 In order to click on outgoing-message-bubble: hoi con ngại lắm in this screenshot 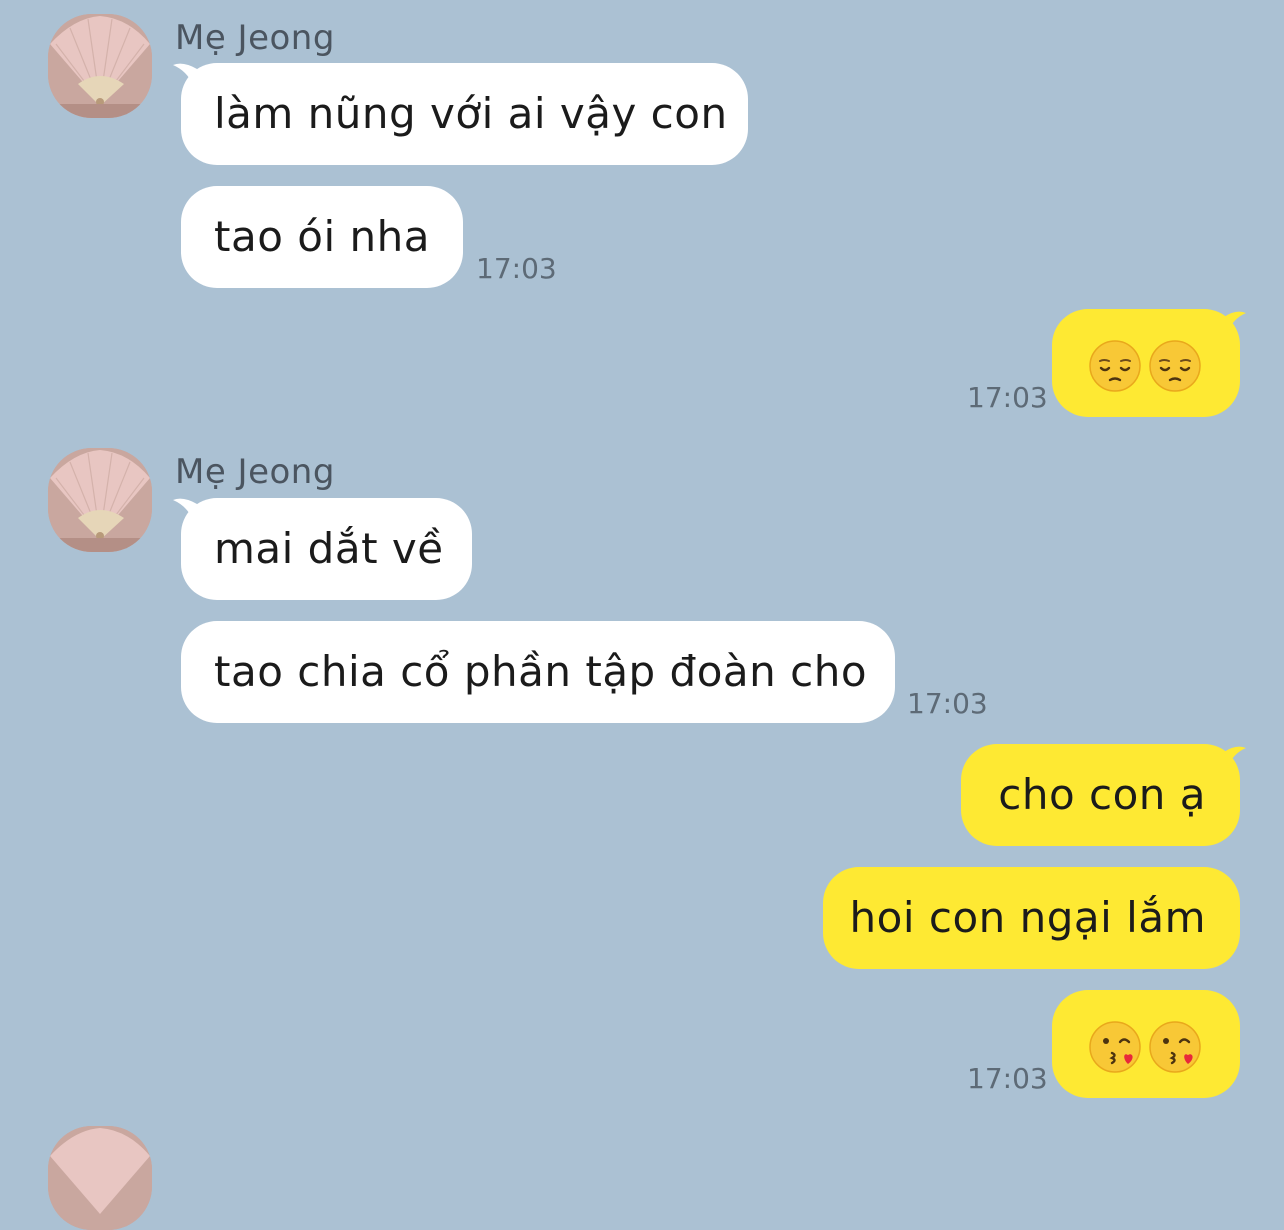, I will do `click(1031, 918)`.